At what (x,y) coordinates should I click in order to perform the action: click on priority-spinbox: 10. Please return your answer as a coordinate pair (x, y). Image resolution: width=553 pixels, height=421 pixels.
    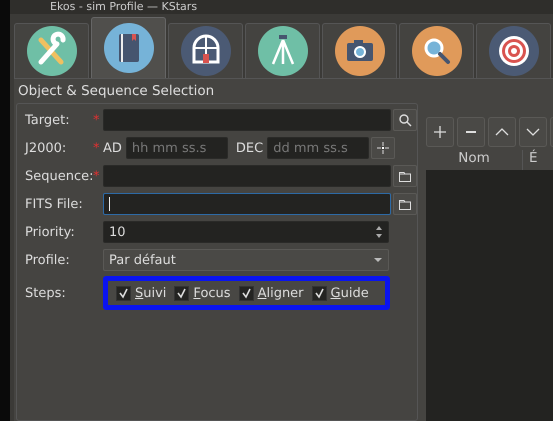
    Looking at the image, I should click on (246, 232).